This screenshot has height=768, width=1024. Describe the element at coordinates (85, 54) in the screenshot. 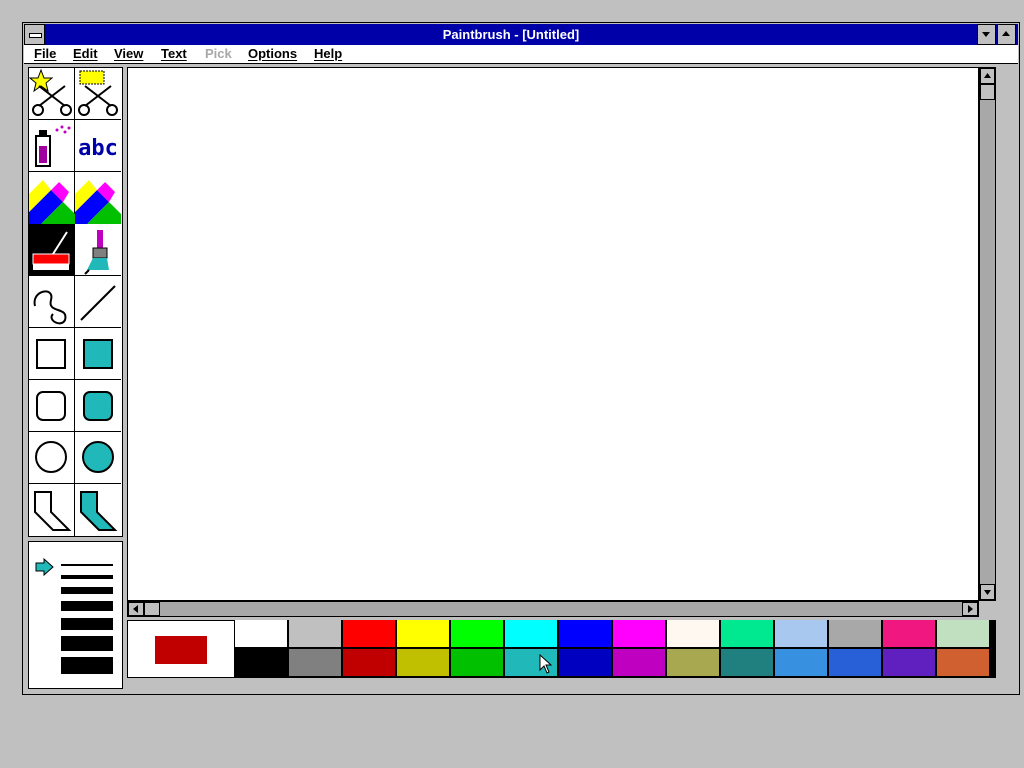

I see `menu-edit: Edit` at that location.